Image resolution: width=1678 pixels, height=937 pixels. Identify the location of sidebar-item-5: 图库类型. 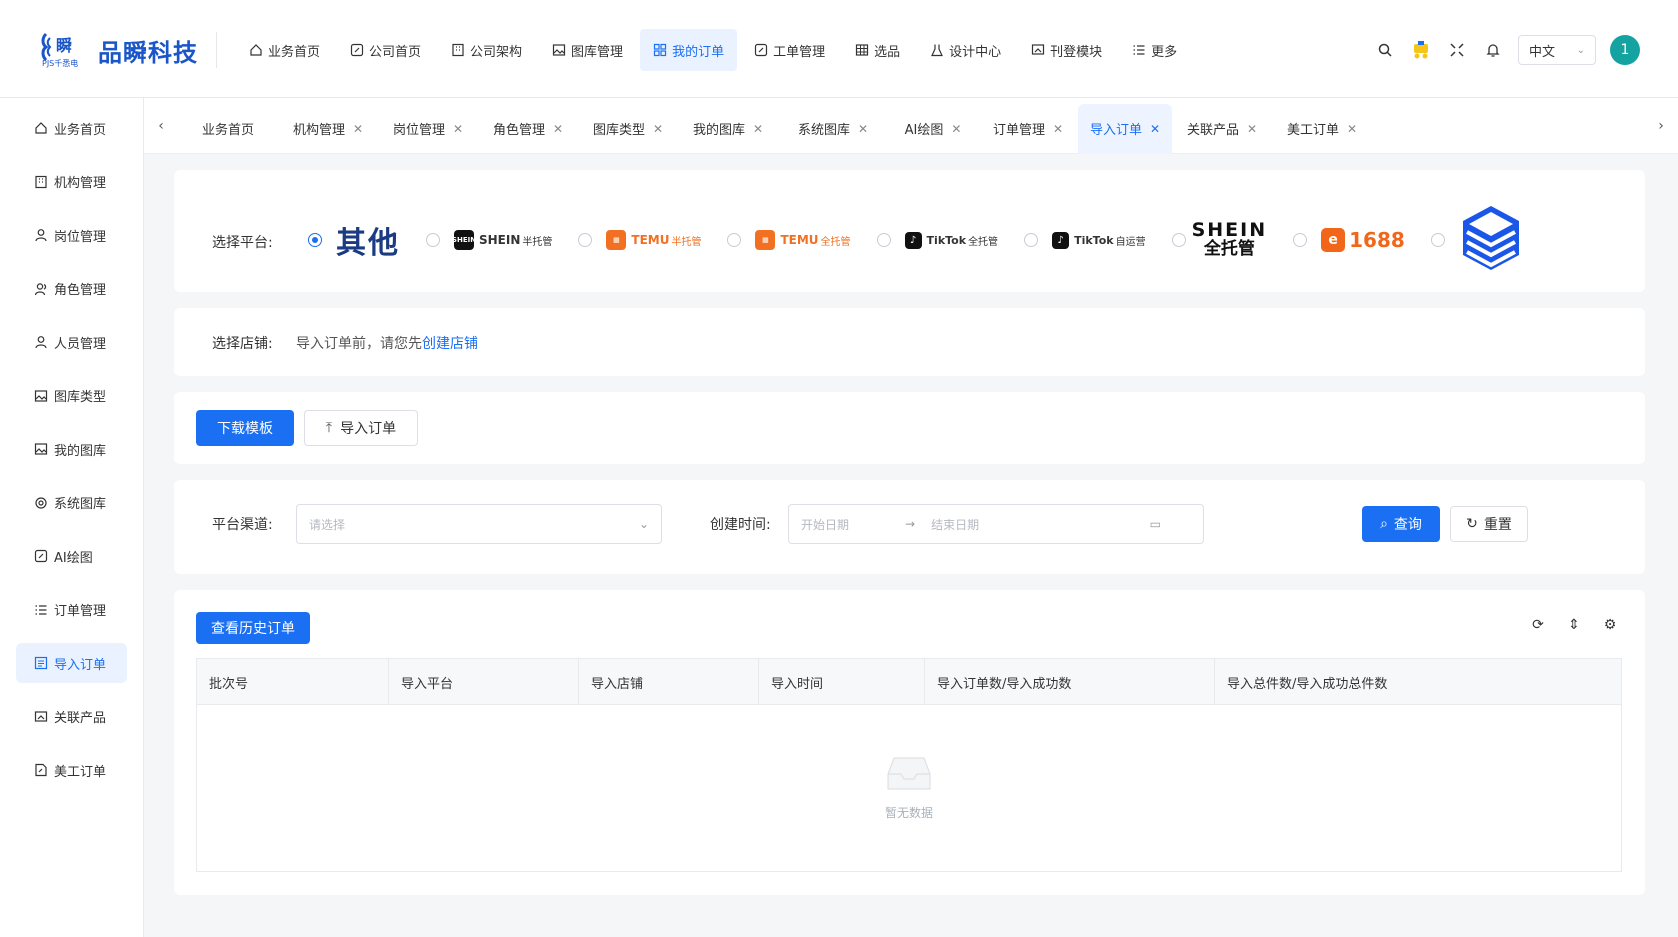
(71, 396).